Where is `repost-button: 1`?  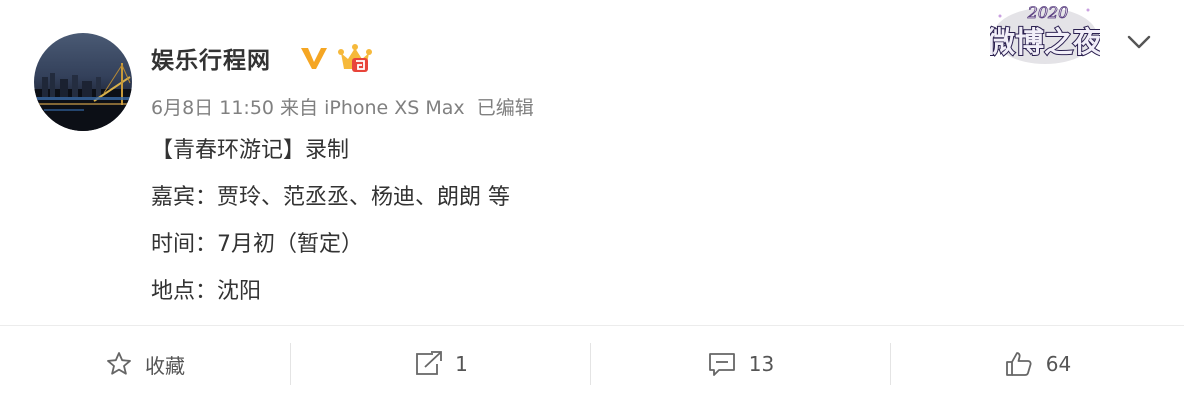 repost-button: 1 is located at coordinates (440, 364).